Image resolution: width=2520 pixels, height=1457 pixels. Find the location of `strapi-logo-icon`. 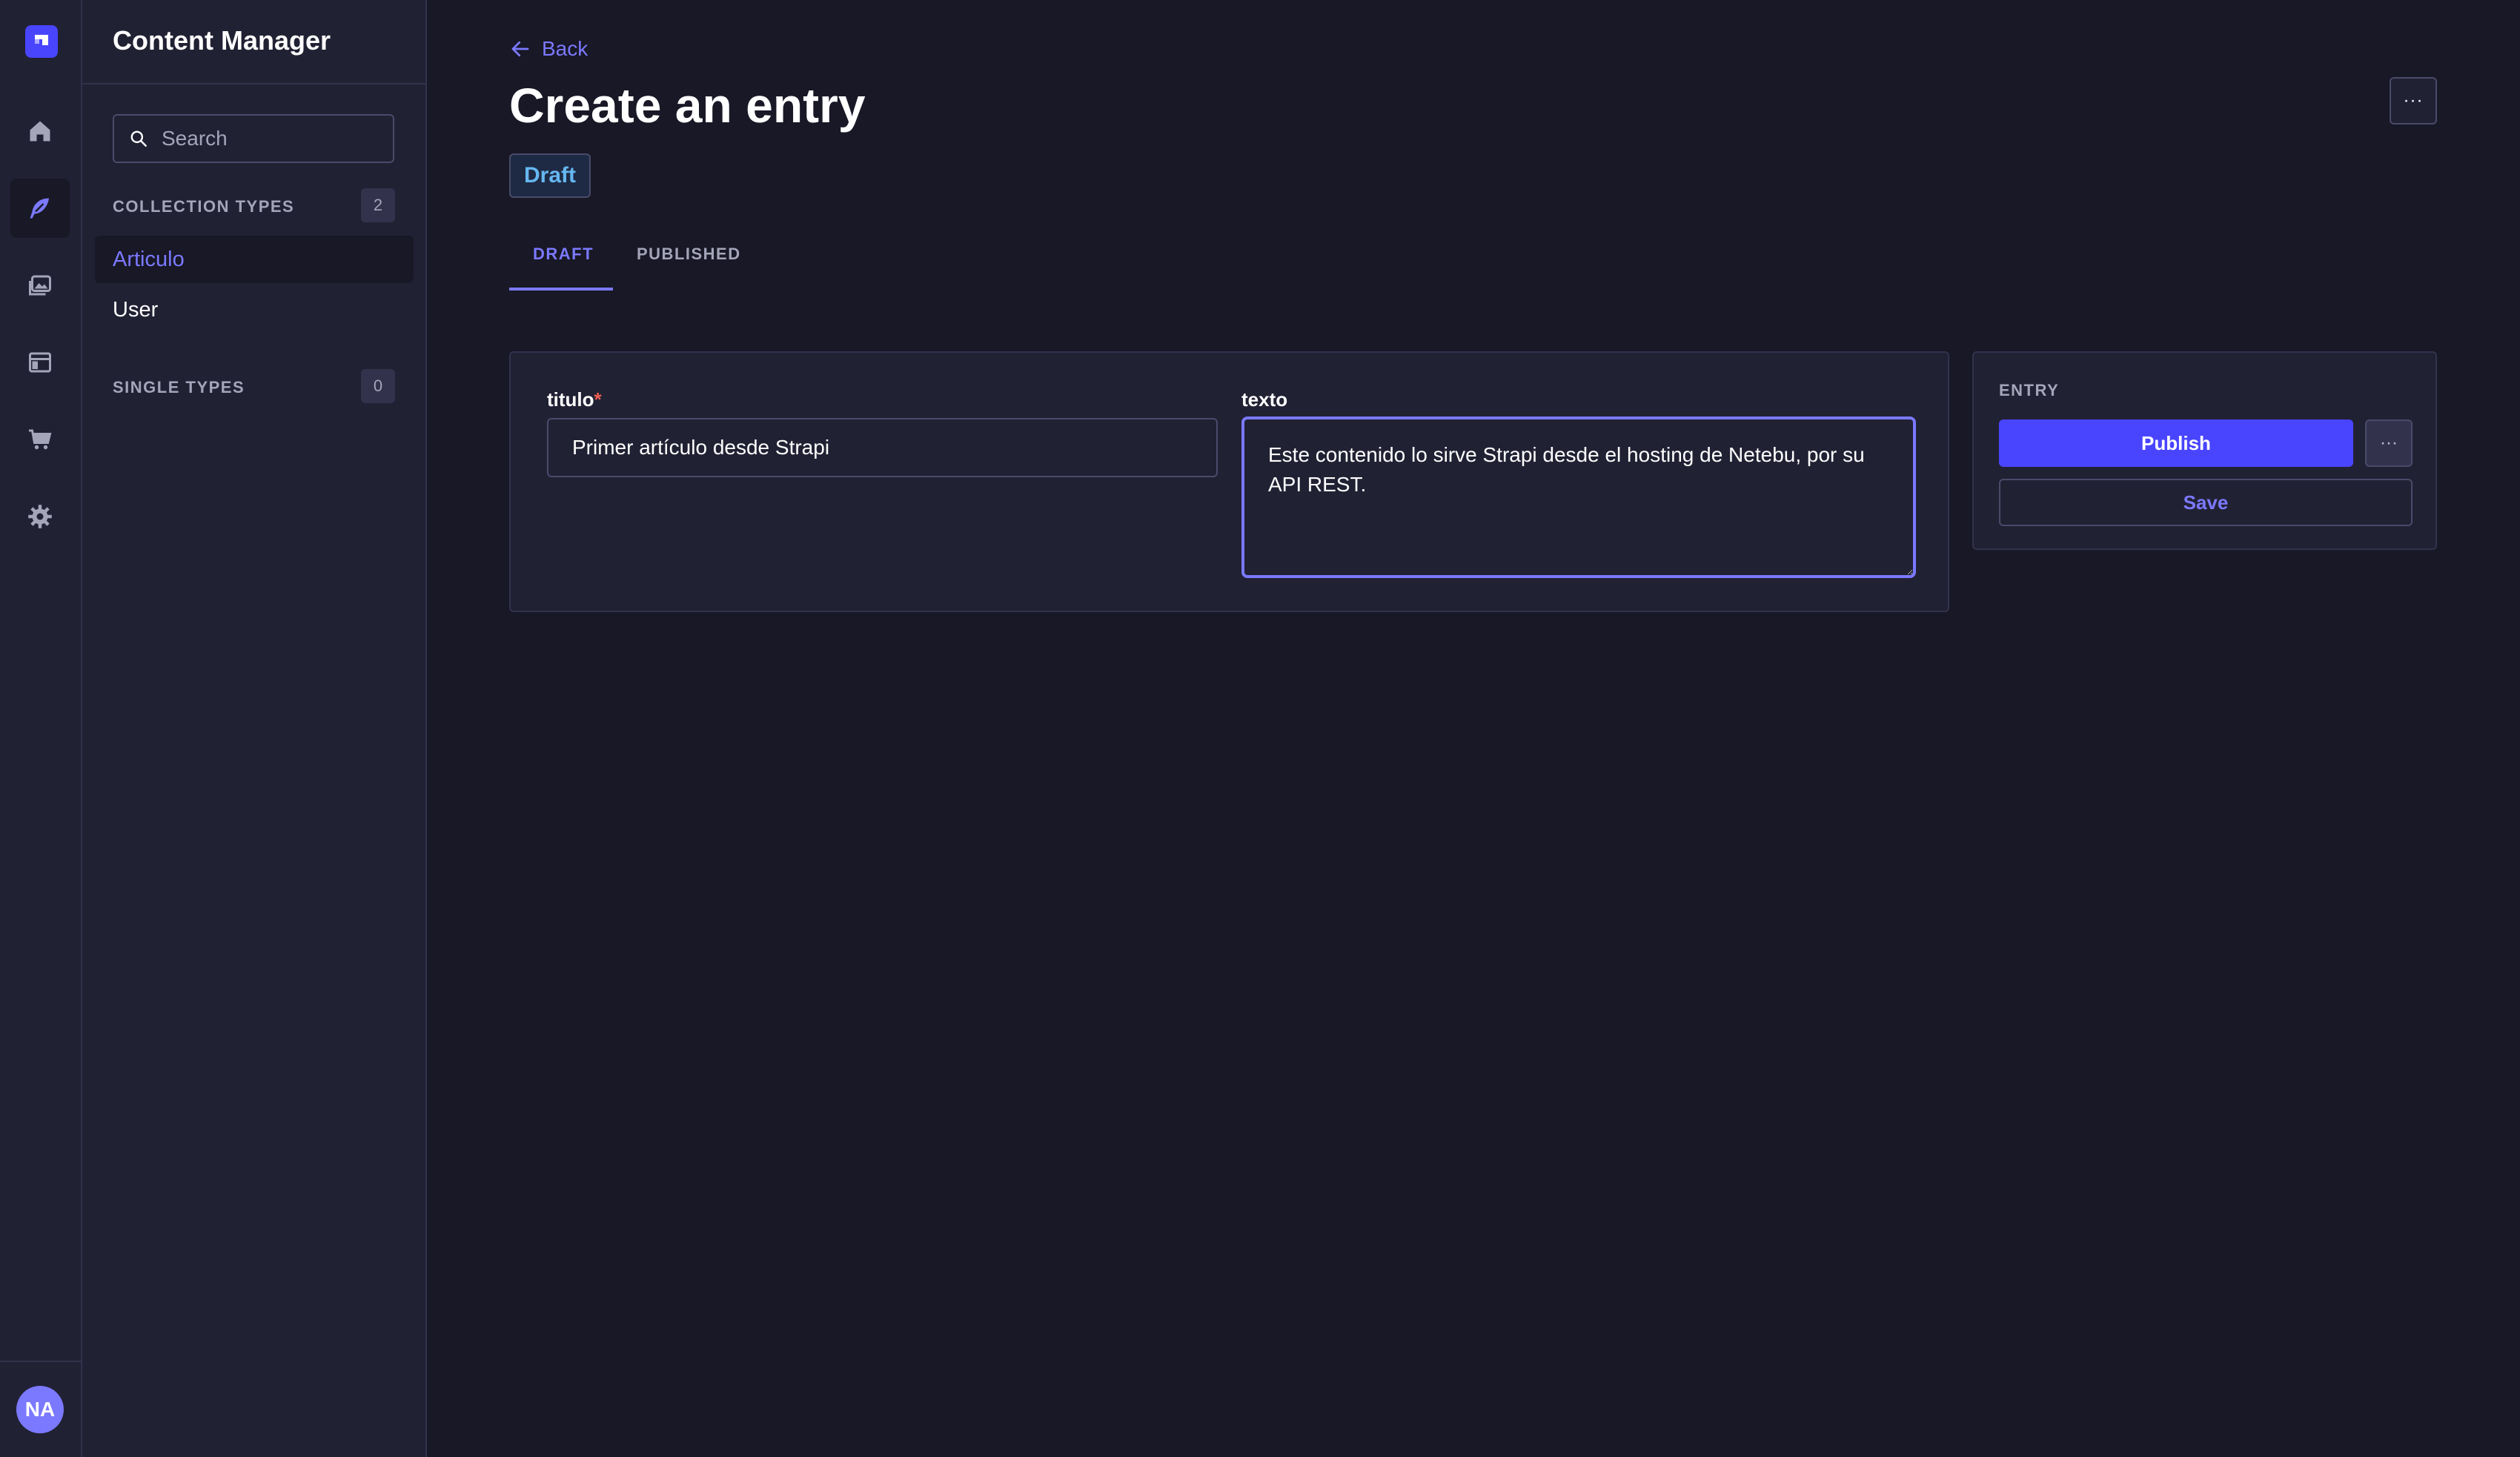

strapi-logo-icon is located at coordinates (41, 40).